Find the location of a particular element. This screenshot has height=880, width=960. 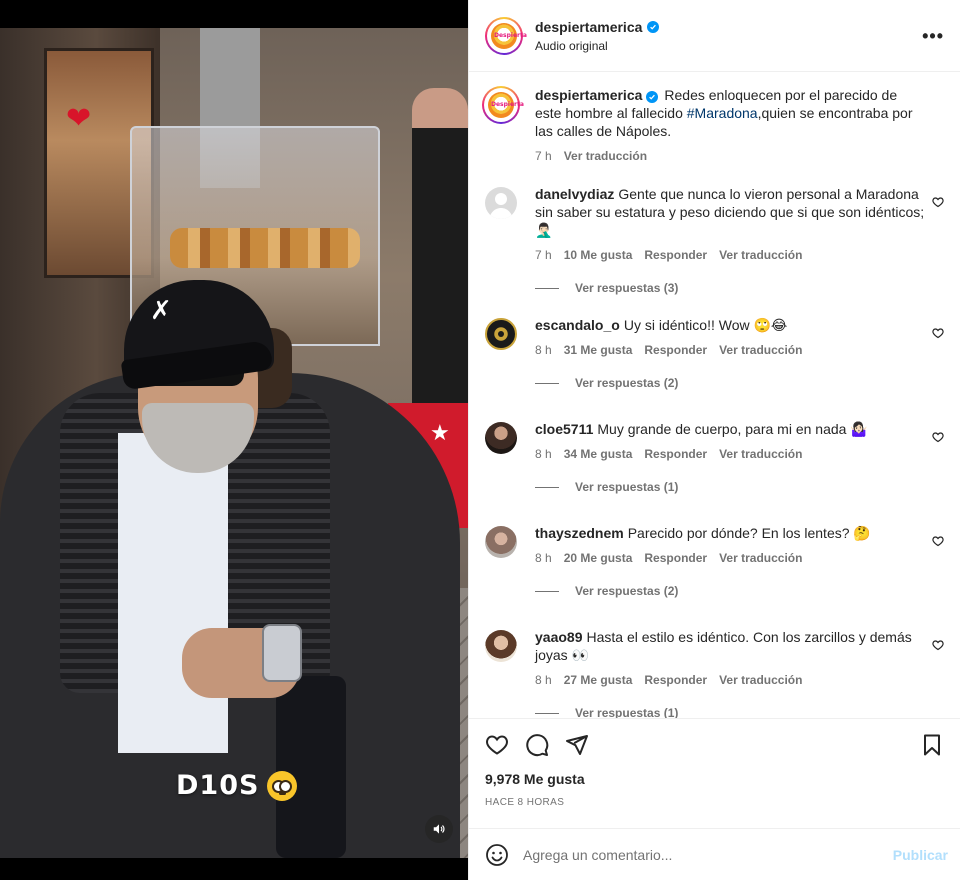

comment-text: Parecido por dónde? En los lentes? 🤔 is located at coordinates (749, 533).